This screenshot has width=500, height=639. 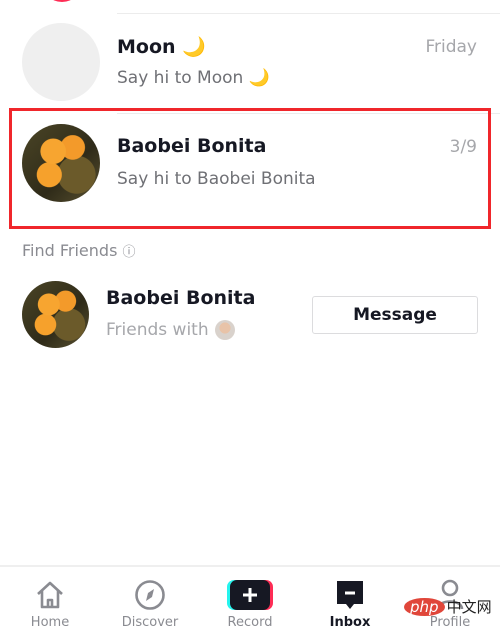 What do you see at coordinates (450, 622) in the screenshot?
I see `nav-label: Profile` at bounding box center [450, 622].